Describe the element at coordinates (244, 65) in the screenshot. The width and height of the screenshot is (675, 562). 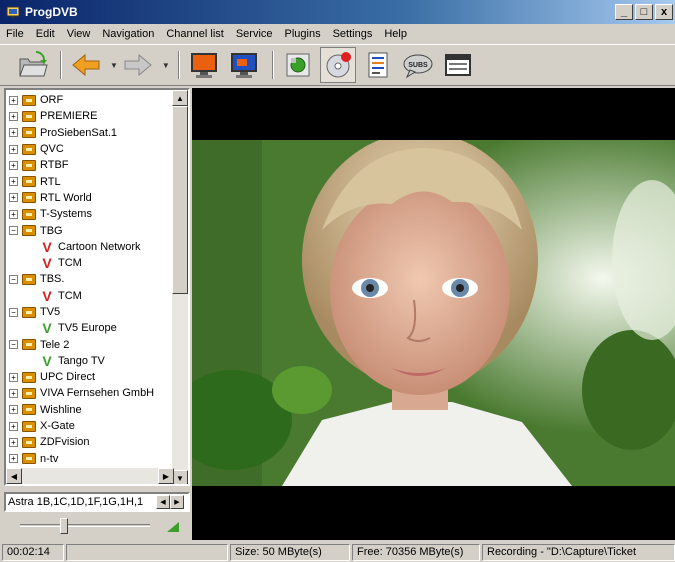
I see `tv-blue-button` at that location.